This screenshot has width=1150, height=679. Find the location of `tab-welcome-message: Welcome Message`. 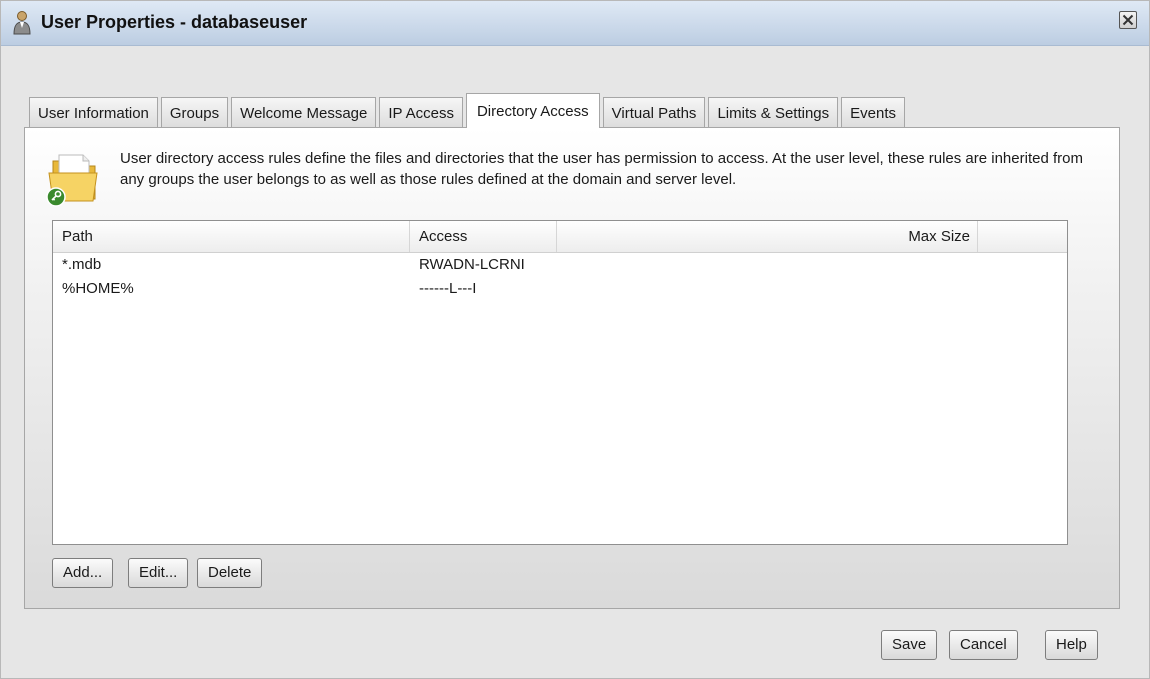

tab-welcome-message: Welcome Message is located at coordinates (304, 112).